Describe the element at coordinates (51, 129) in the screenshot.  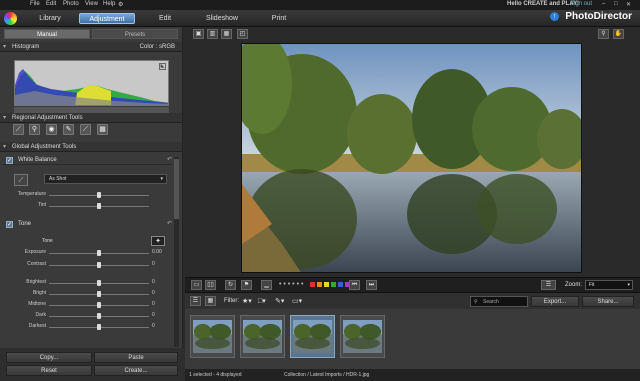
I see `eye-tool-icon: ◉` at that location.